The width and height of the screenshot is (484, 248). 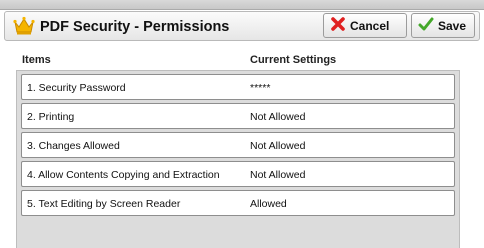 I want to click on save-button: Save, so click(x=443, y=25).